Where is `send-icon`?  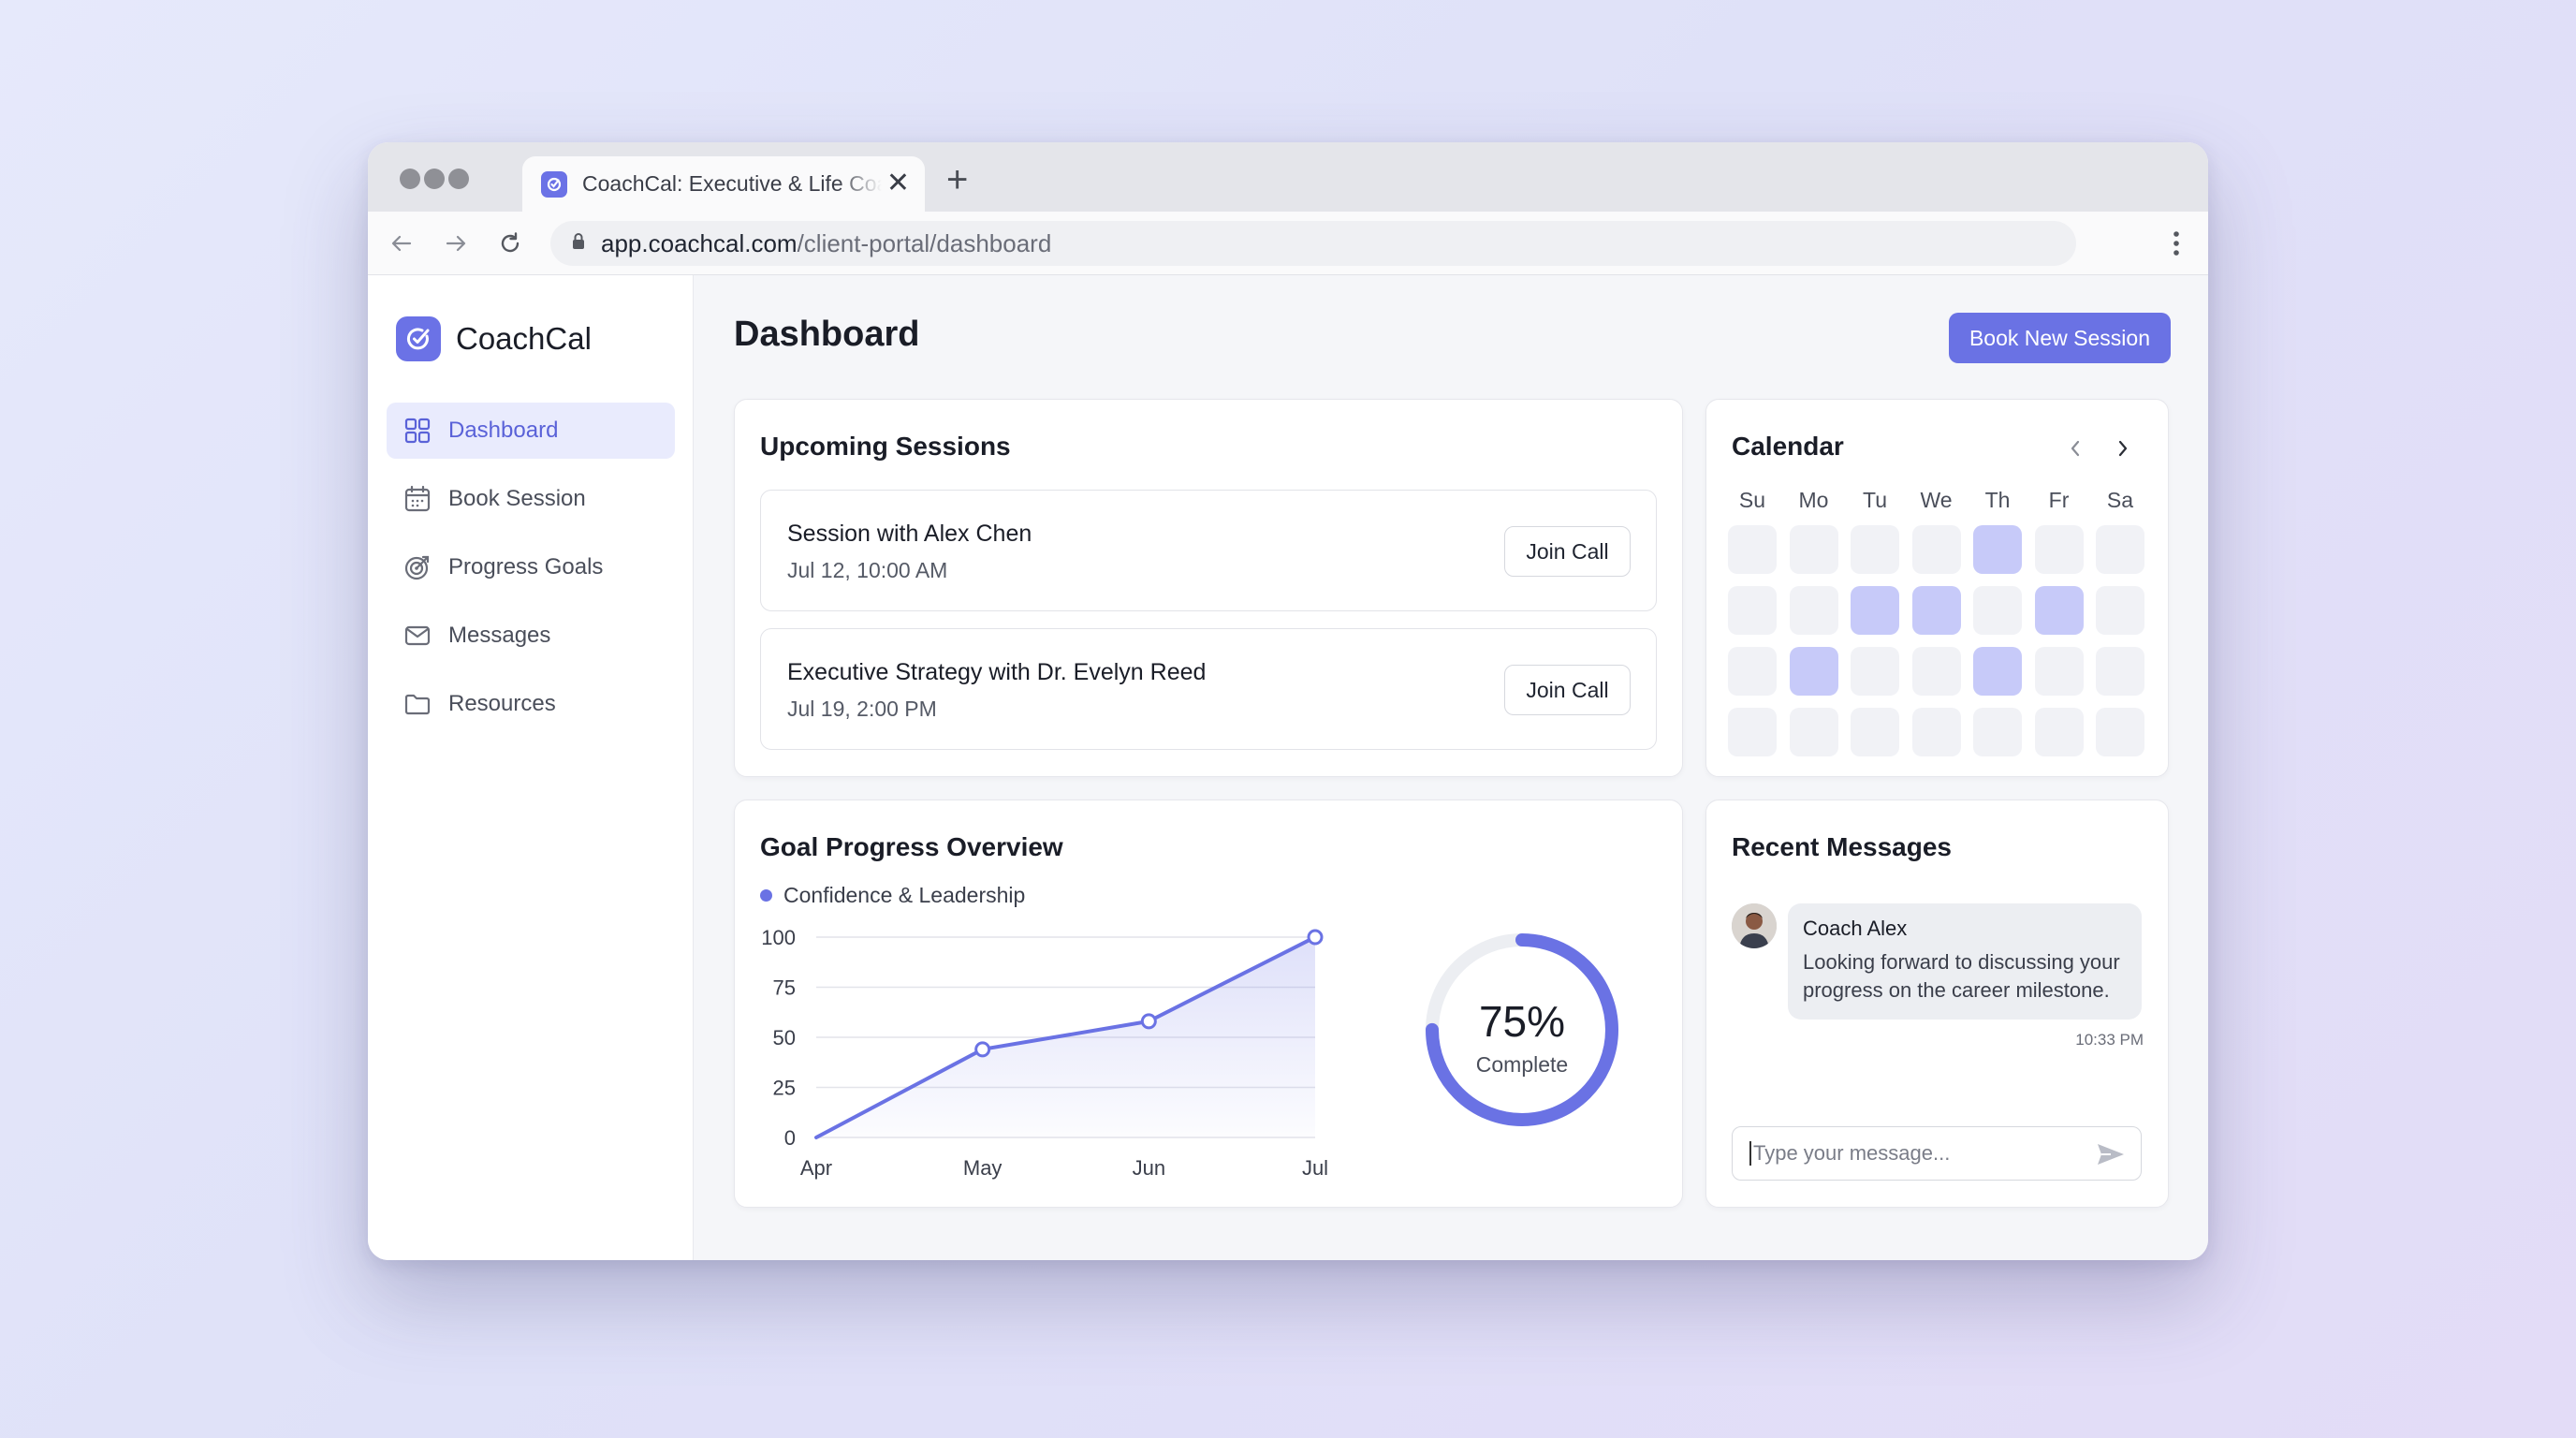 send-icon is located at coordinates (2111, 1157).